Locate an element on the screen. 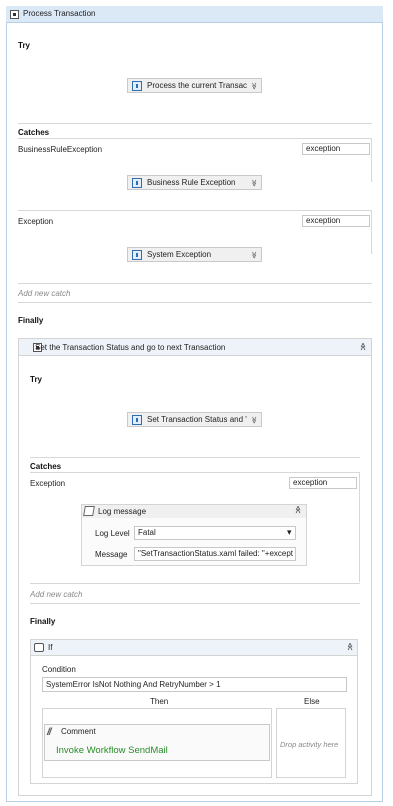 The width and height of the screenshot is (393, 806). inner-try-activity-label: Set Transaction Status and ' is located at coordinates (197, 419).